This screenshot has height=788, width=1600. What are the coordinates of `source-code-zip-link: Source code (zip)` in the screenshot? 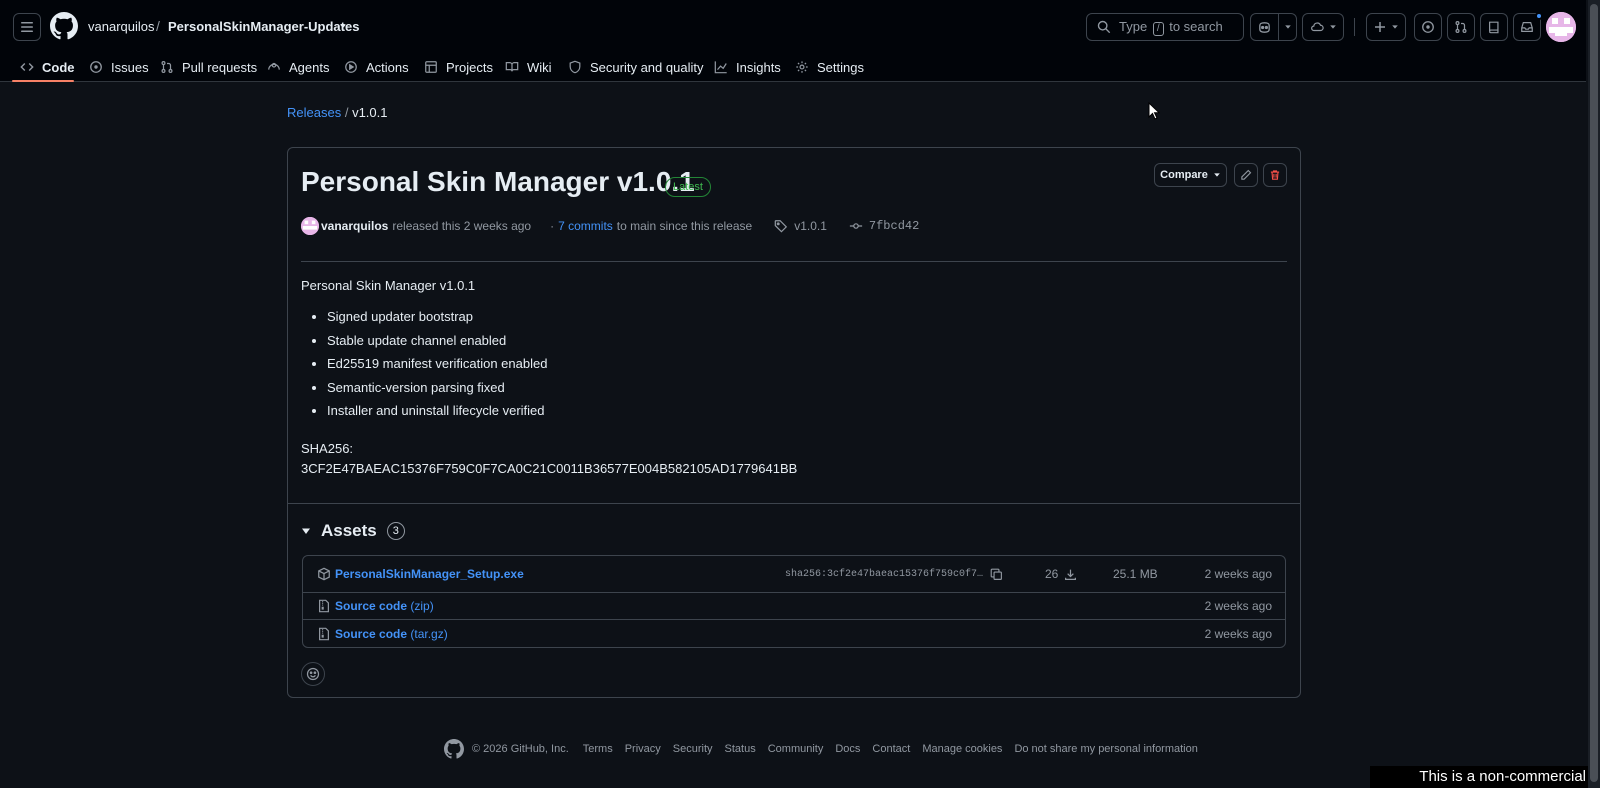 It's located at (384, 606).